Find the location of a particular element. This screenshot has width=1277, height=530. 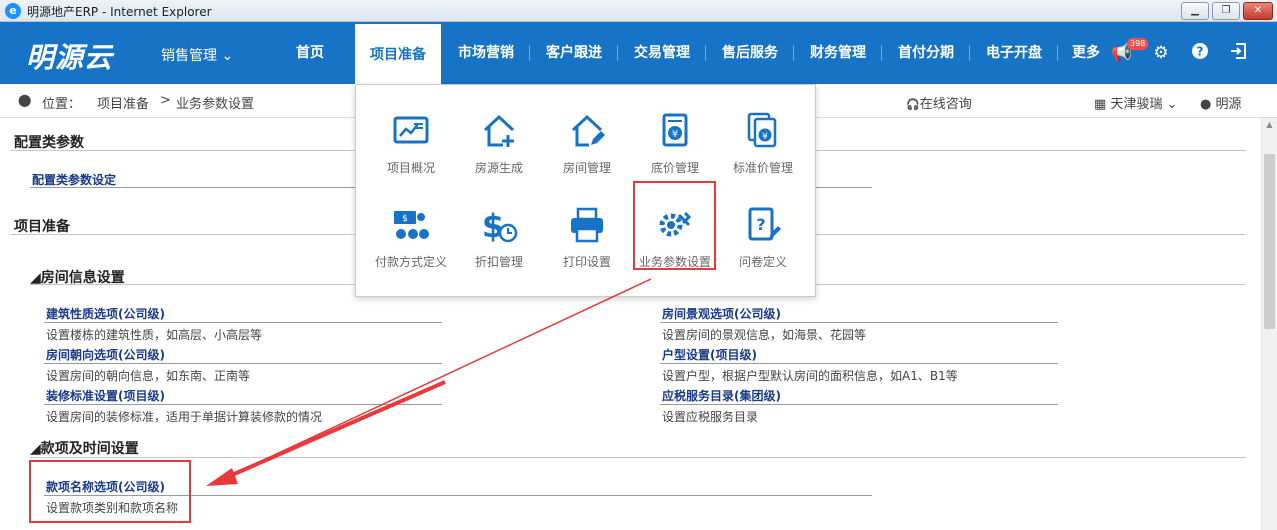

menu-standard-price: ¥ 标准价管理 is located at coordinates (763, 143).